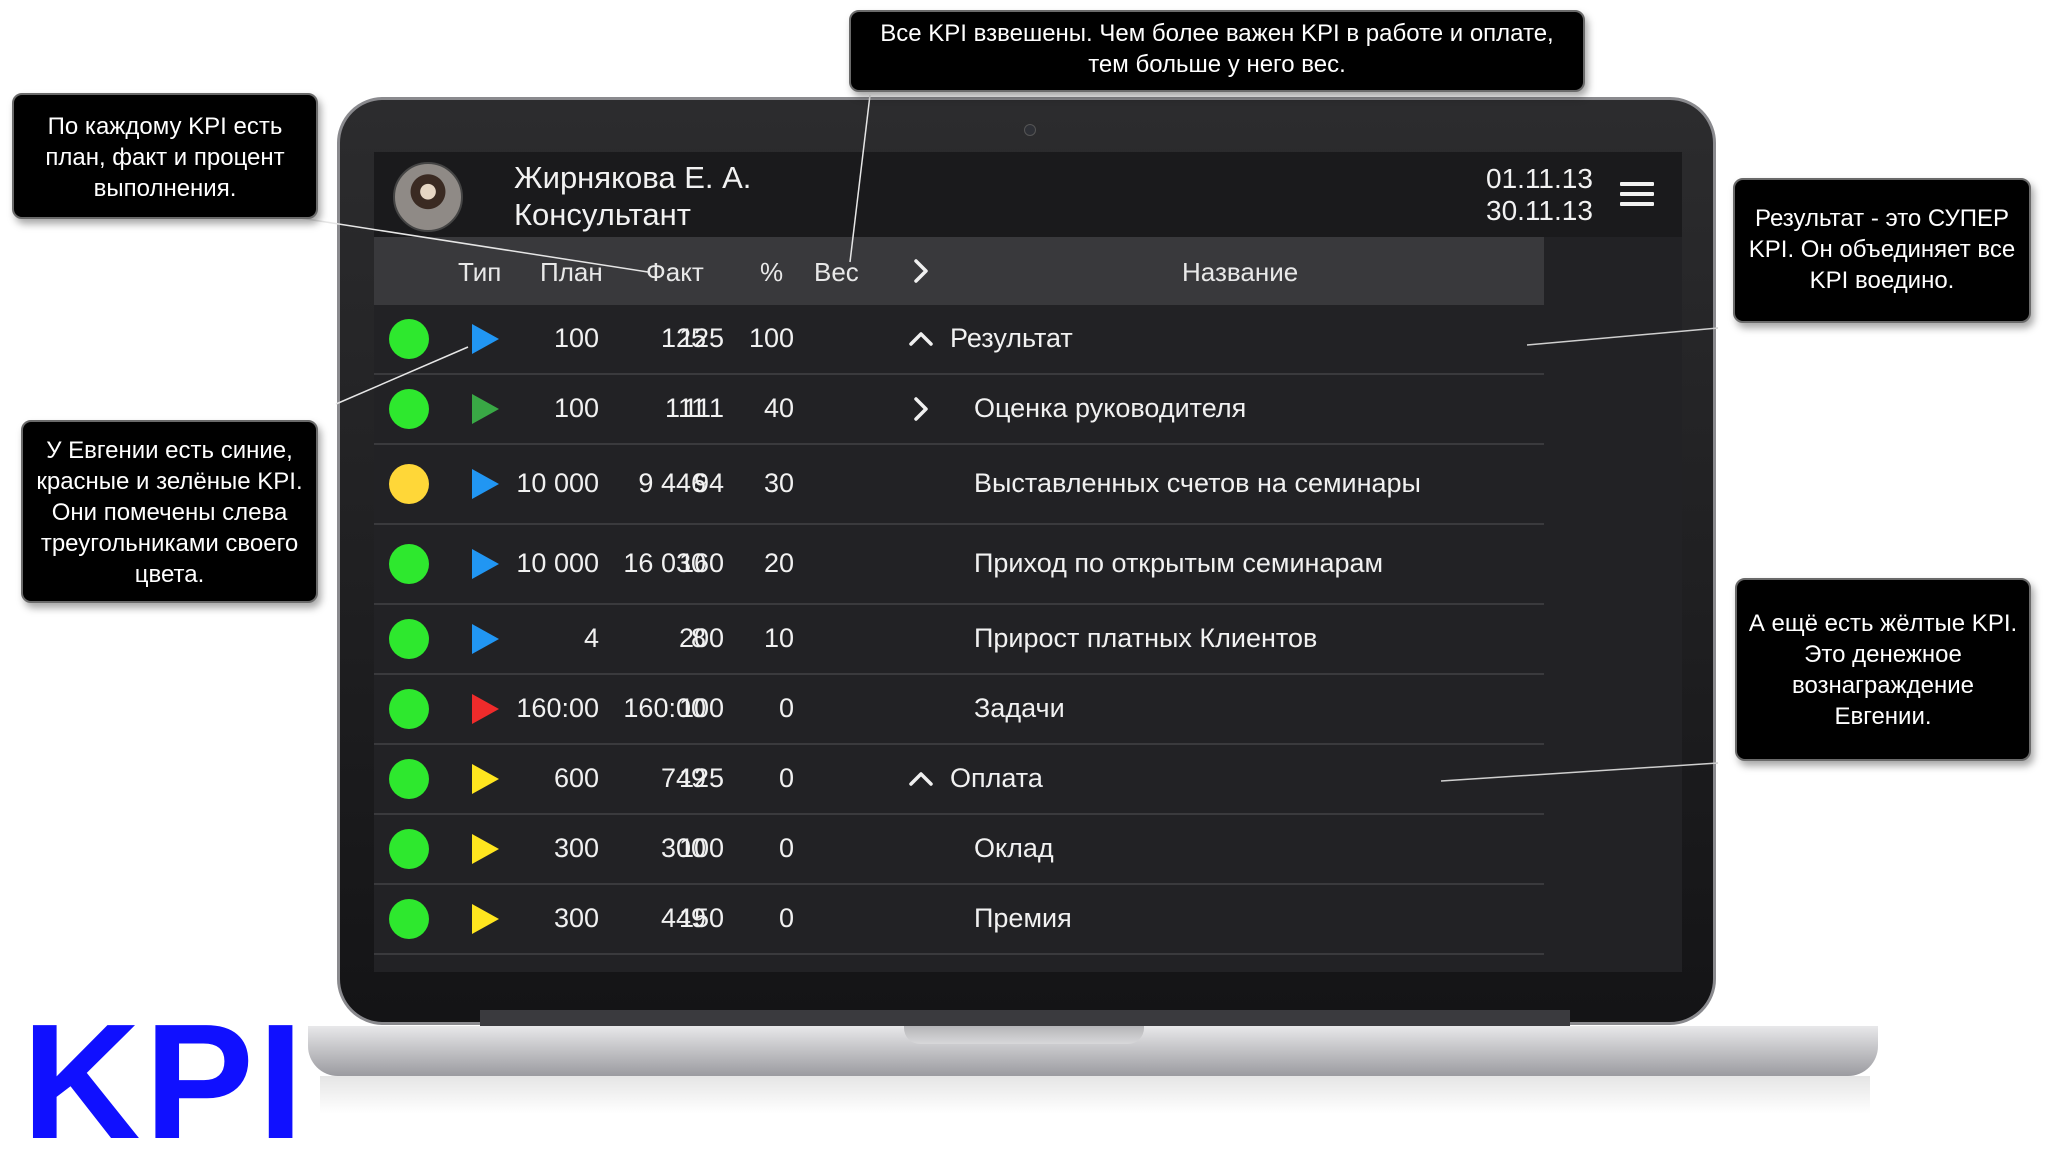  I want to click on leader-line-weights, so click(860, 178).